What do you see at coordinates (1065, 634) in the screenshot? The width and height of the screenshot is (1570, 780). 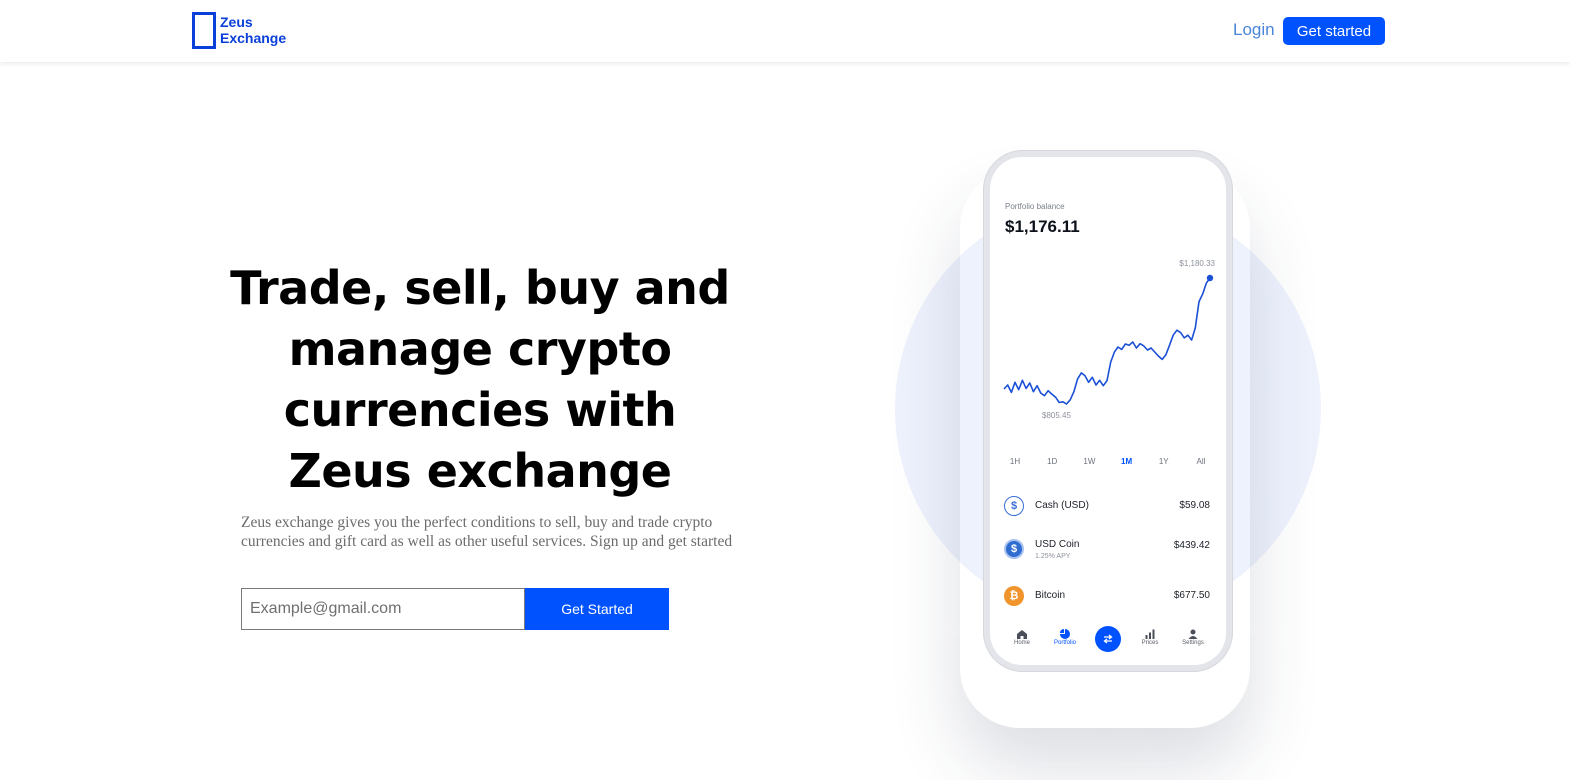 I see `pie-chart-icon` at bounding box center [1065, 634].